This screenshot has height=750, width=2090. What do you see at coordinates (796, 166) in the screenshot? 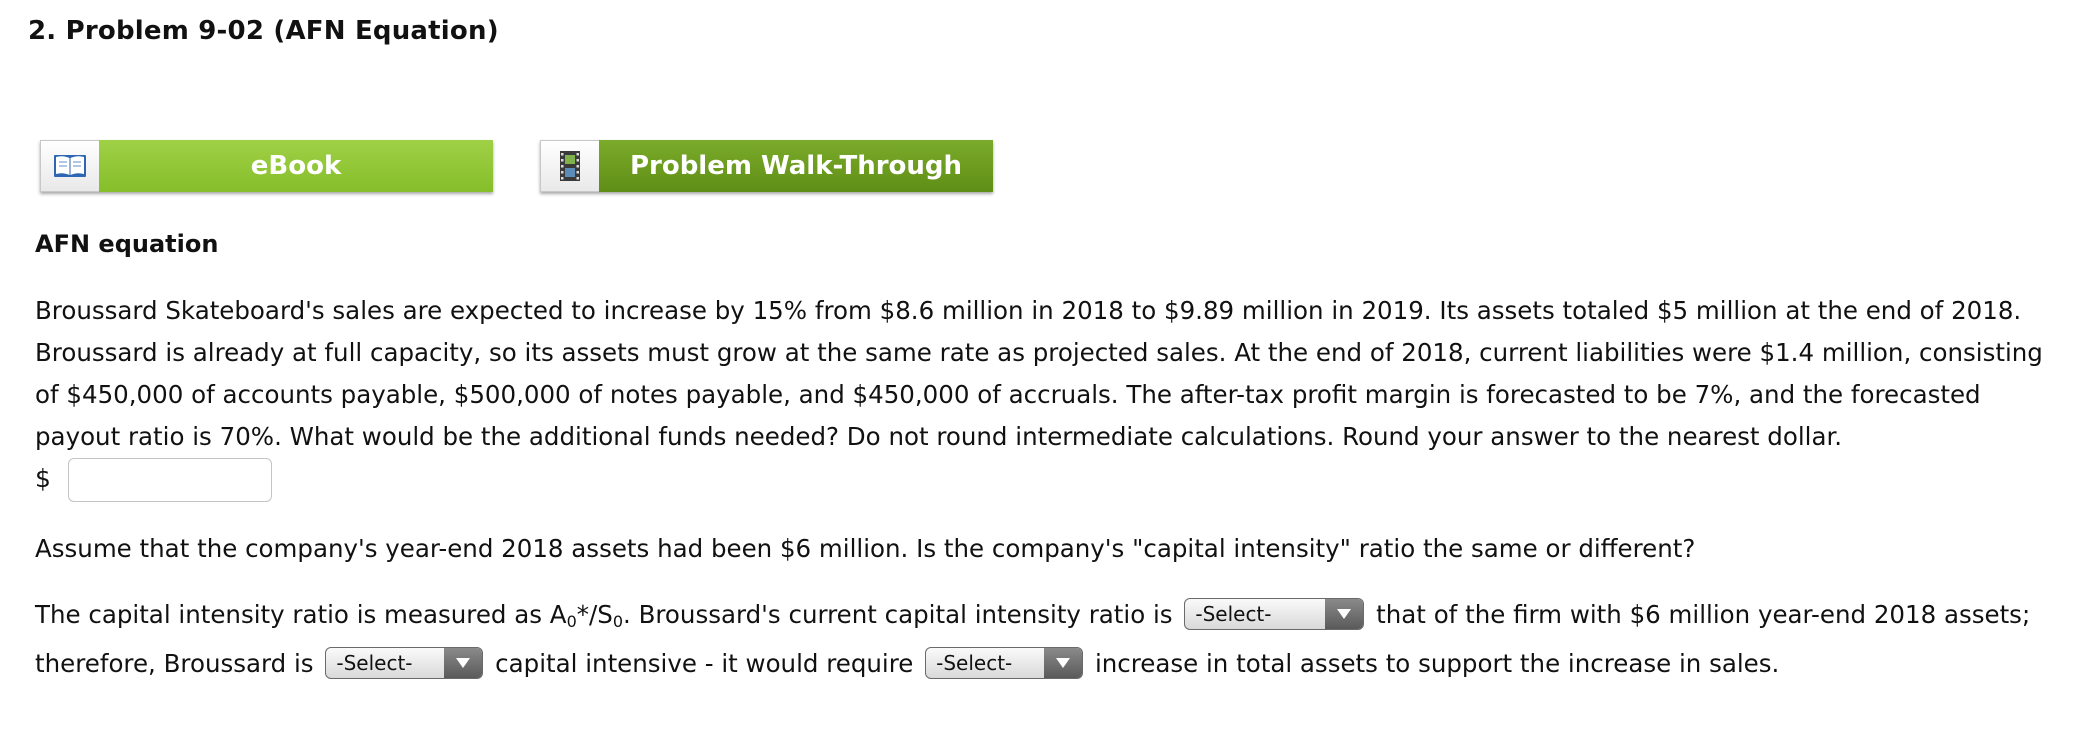
I see `problem-walkthrough-label: Problem Walk-Through` at bounding box center [796, 166].